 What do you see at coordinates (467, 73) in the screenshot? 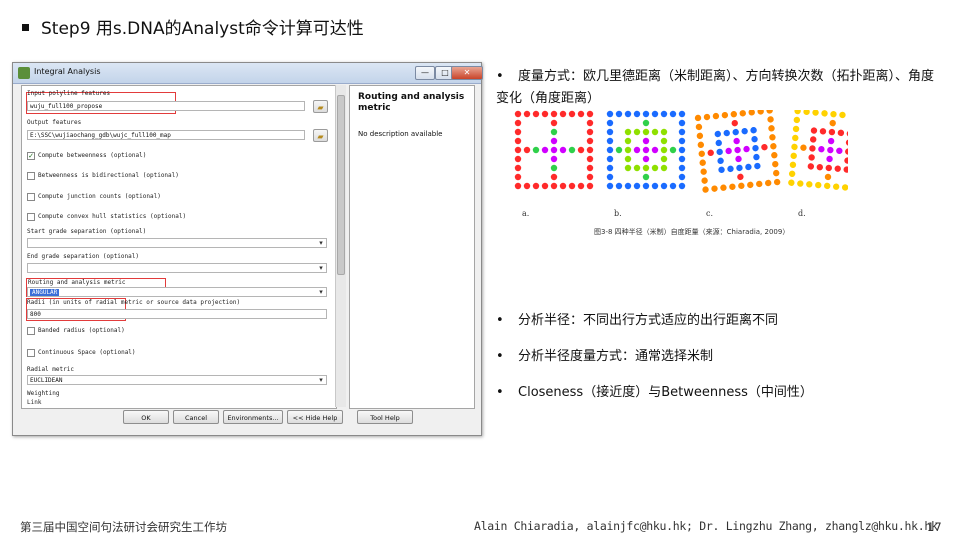
I see `close-button: ✕` at bounding box center [467, 73].